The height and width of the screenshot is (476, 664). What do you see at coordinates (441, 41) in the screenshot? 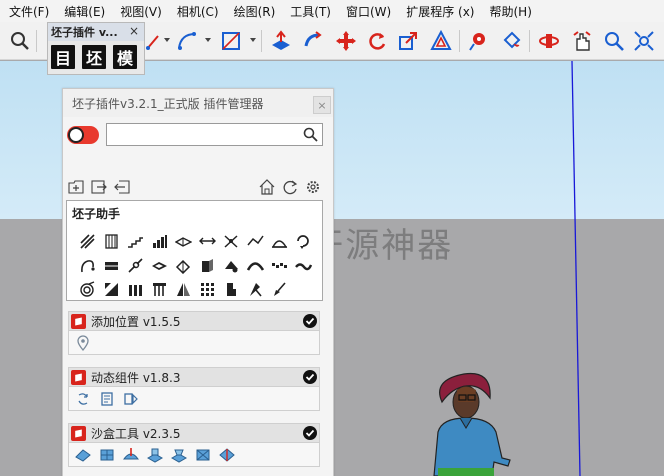
I see `offset-icon` at bounding box center [441, 41].